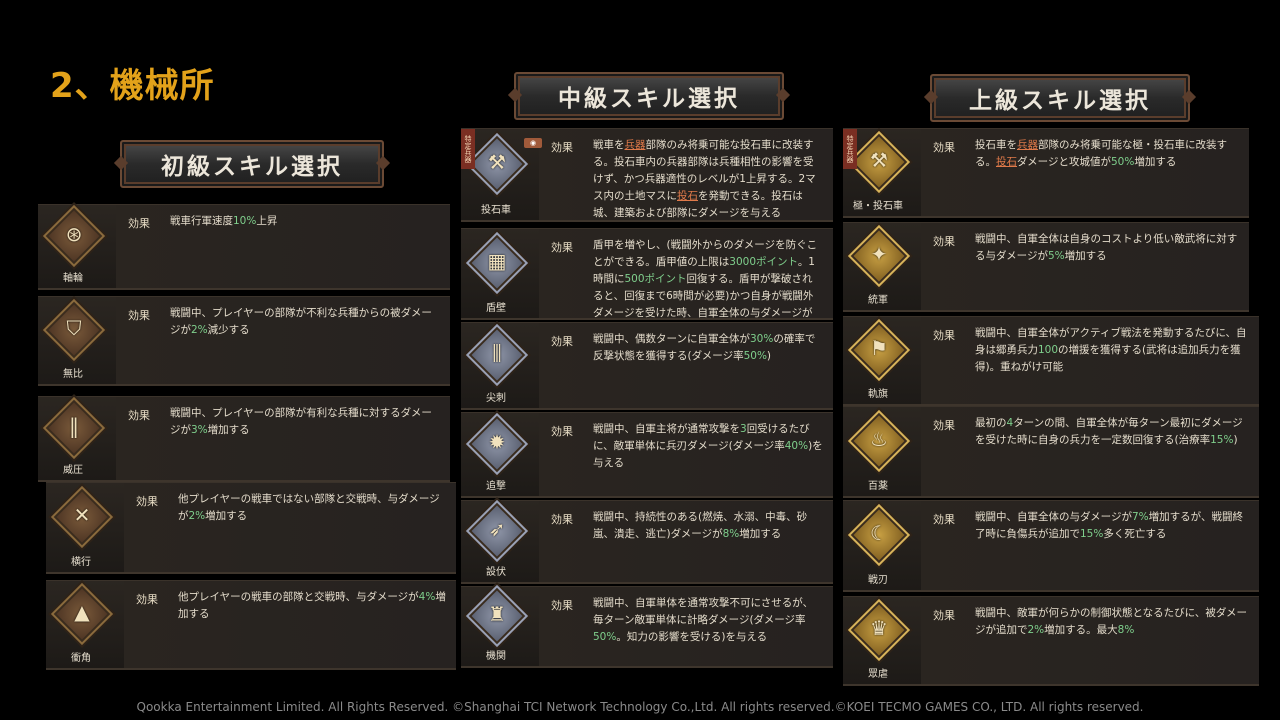 This screenshot has width=1280, height=720. What do you see at coordinates (500, 273) in the screenshot?
I see `skill-icon-panel: ▦ 盾壁` at bounding box center [500, 273].